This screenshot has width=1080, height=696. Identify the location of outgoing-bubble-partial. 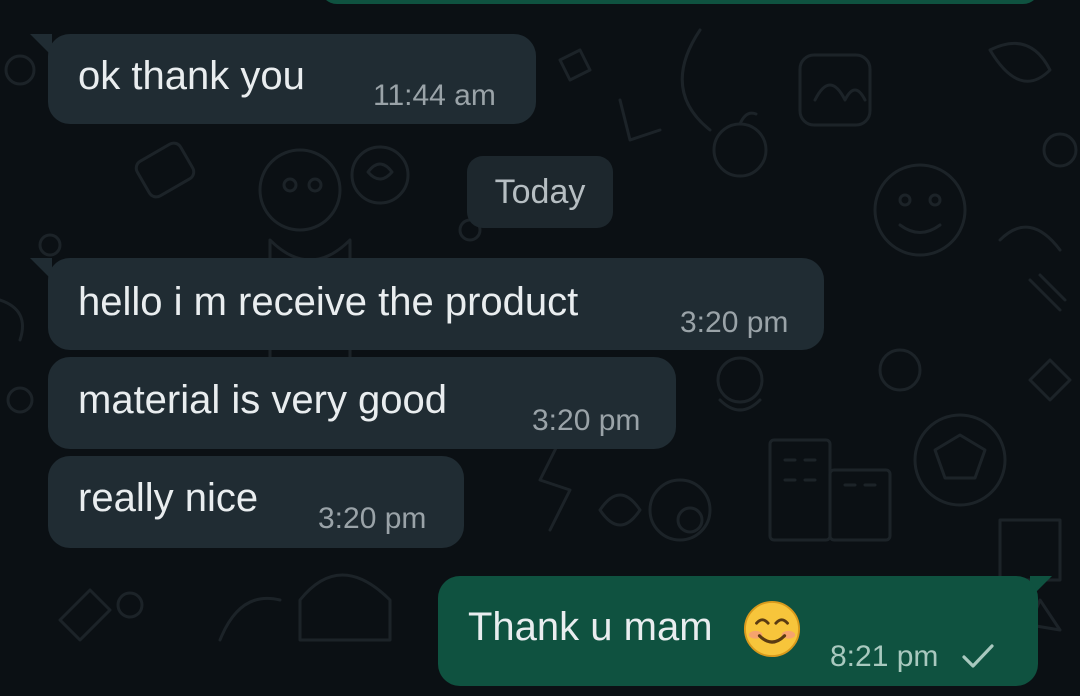
(680, 2).